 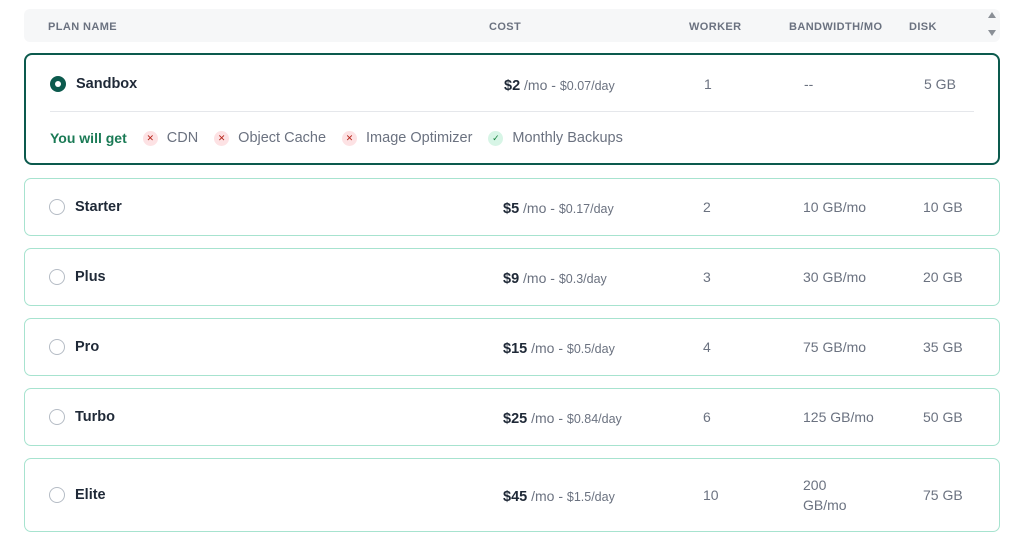 What do you see at coordinates (590, 497) in the screenshot?
I see `plan-day-price: $1.5/day` at bounding box center [590, 497].